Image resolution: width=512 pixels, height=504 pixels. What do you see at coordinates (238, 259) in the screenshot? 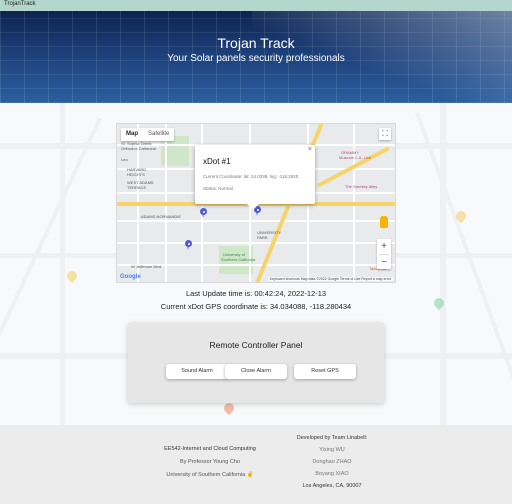
I see `map-label: Southern California` at bounding box center [238, 259].